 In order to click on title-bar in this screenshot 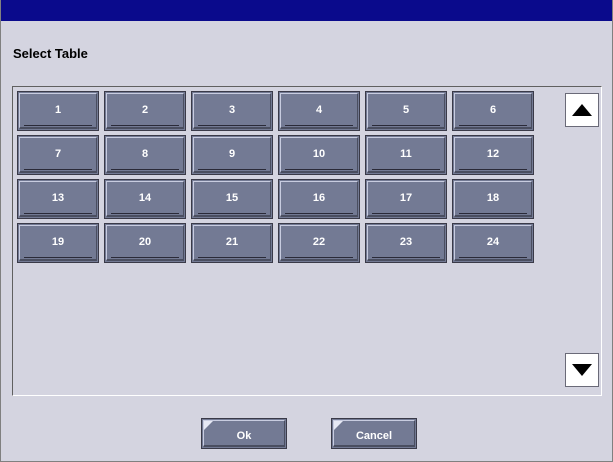, I will do `click(306, 10)`.